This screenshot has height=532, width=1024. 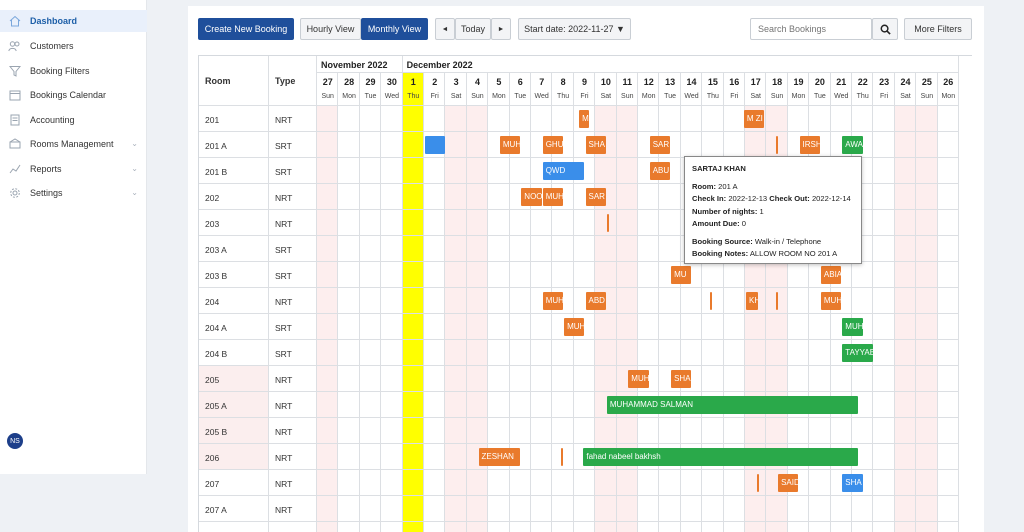 I want to click on avatar: NS, so click(x=15, y=441).